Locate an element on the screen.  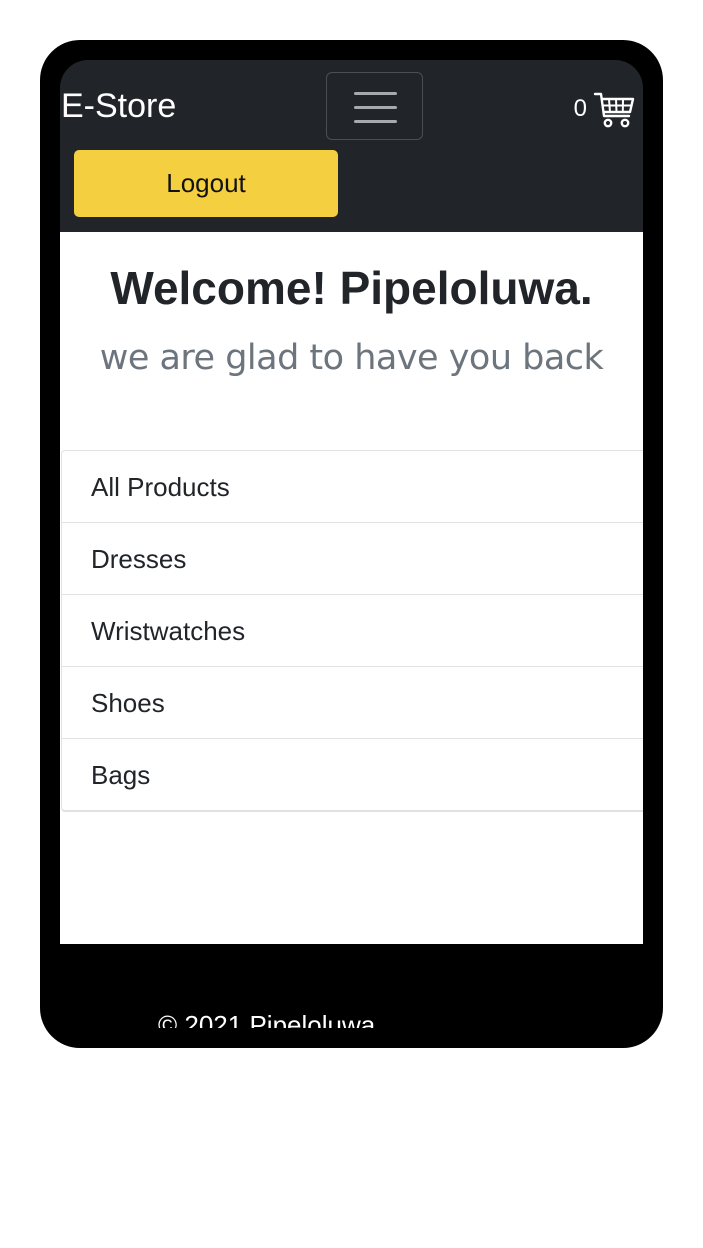
navbar: E-Store 0 Logout is located at coordinates (351, 146).